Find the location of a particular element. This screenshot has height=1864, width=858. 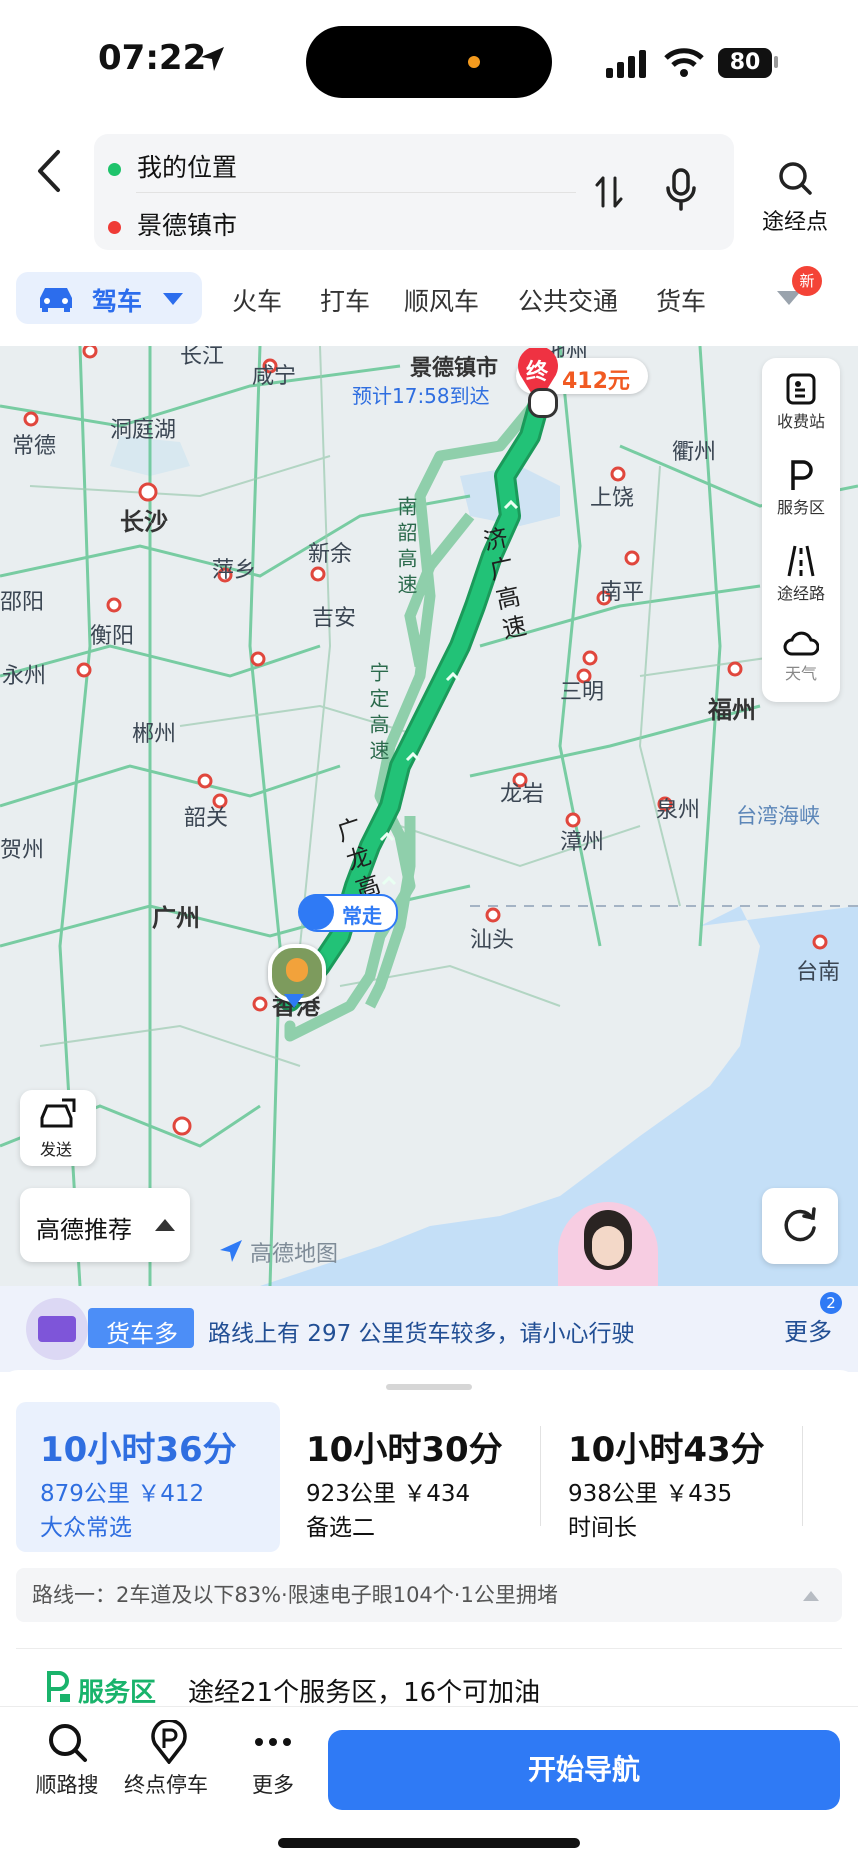

frequent-label: 常走 is located at coordinates (362, 916).